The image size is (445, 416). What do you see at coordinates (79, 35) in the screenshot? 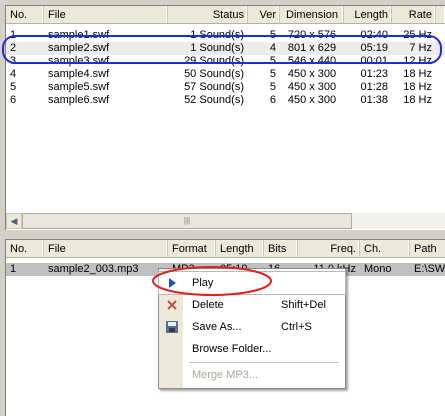
I see `cell-file: sample1.swf` at bounding box center [79, 35].